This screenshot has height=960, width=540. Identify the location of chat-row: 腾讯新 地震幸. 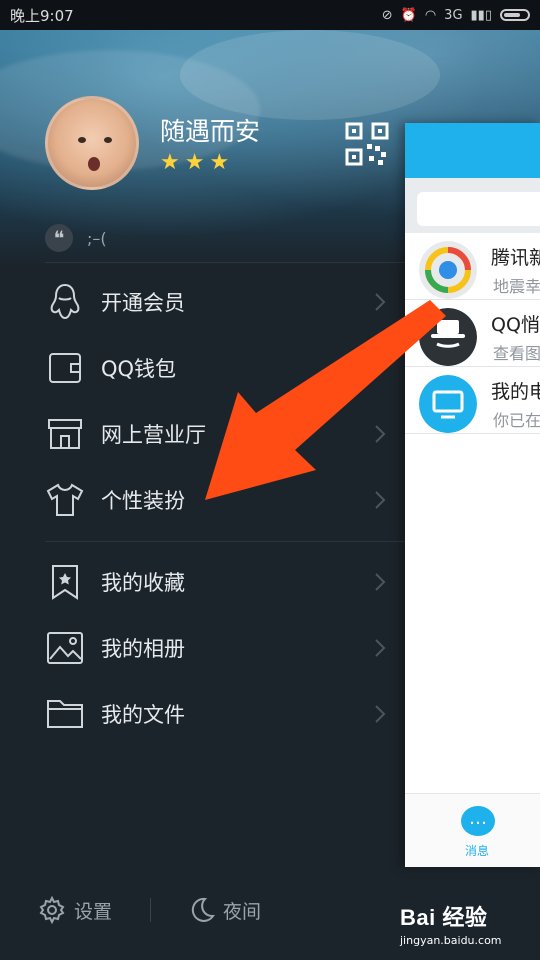
(472, 266).